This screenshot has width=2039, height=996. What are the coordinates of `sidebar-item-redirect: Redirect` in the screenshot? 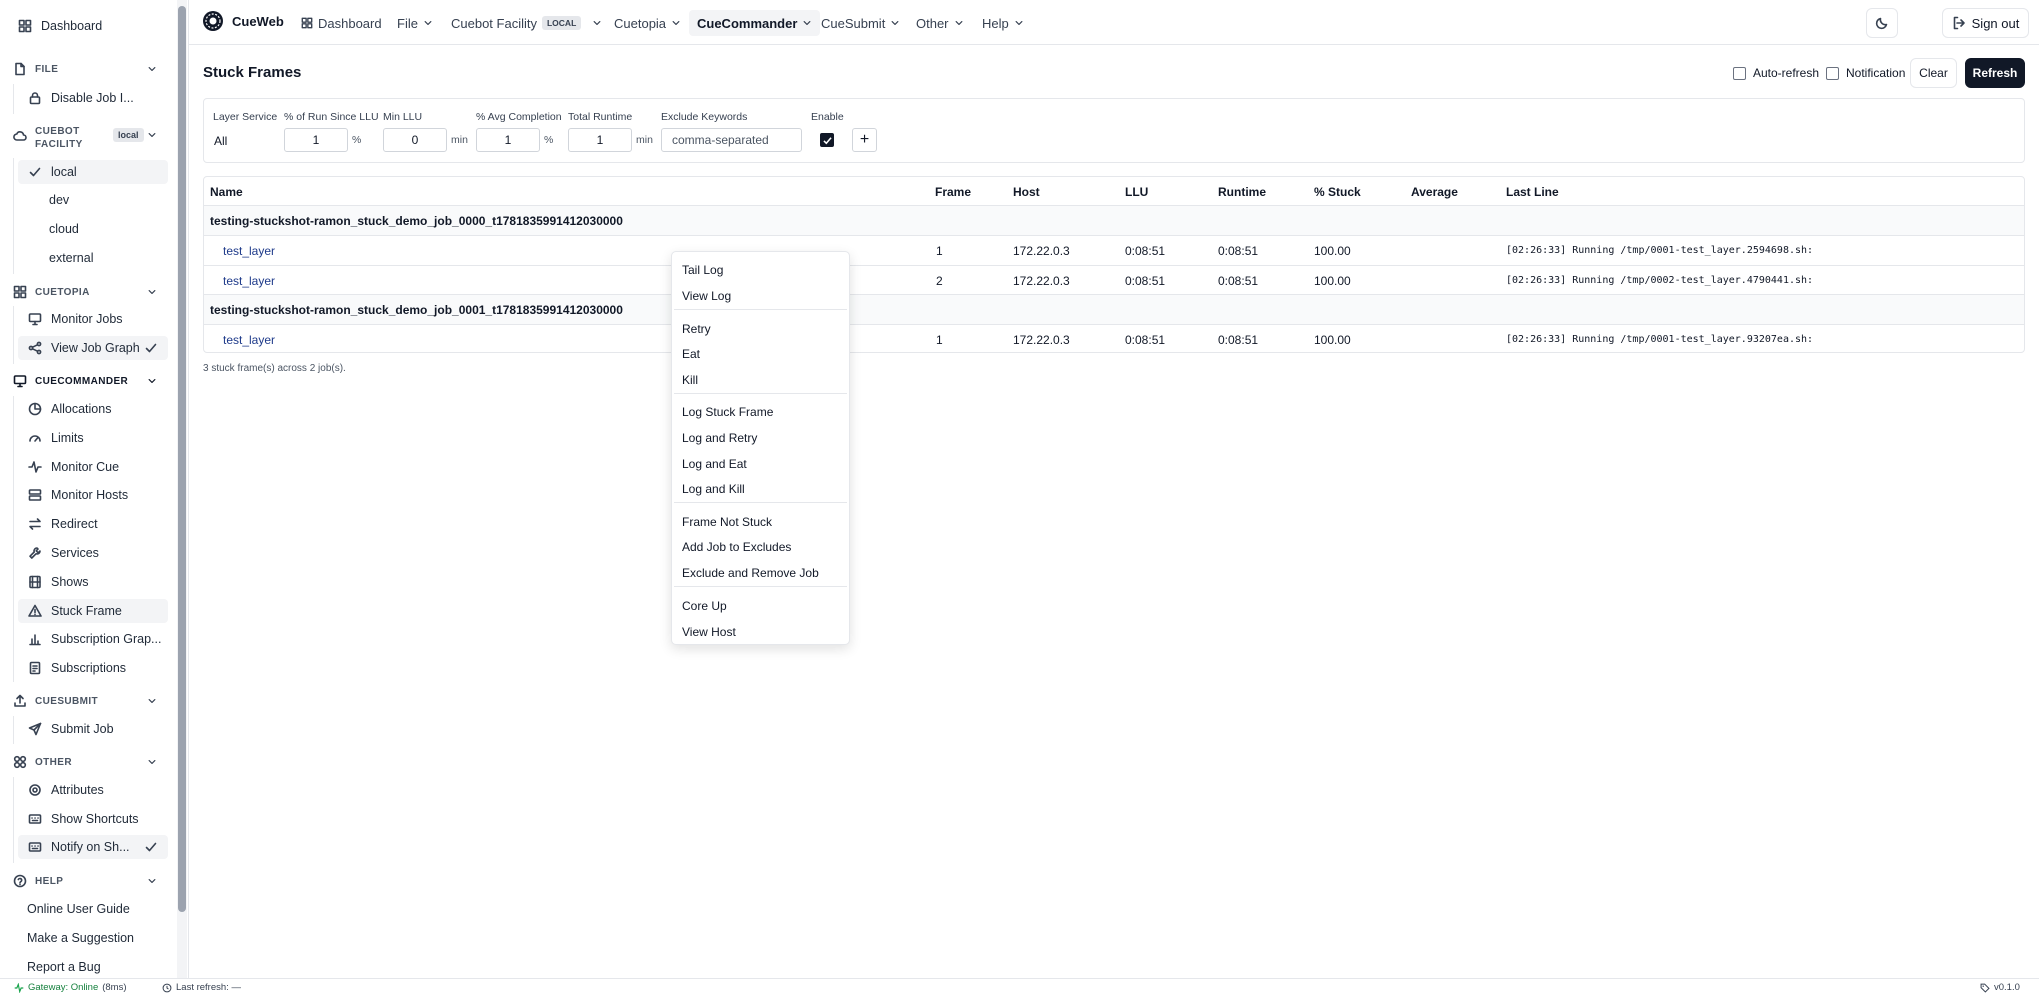 It's located at (93, 524).